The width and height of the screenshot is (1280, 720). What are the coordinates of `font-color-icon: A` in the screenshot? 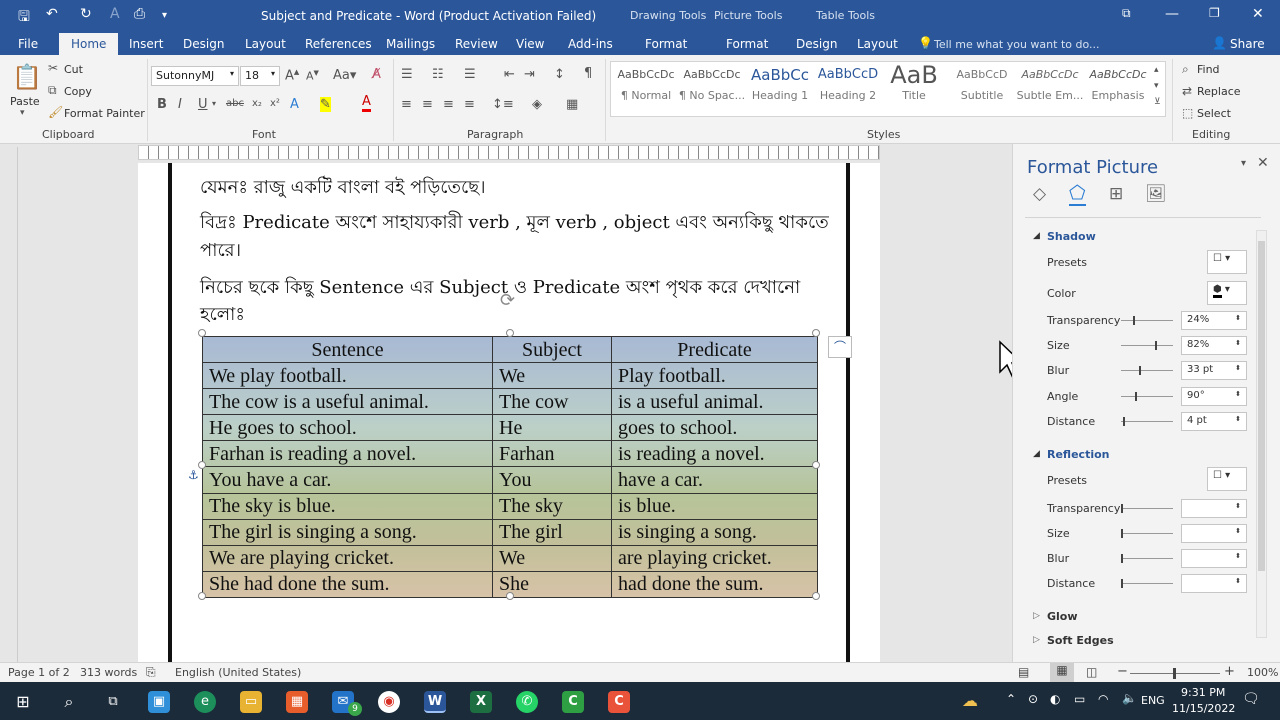 It's located at (366, 103).